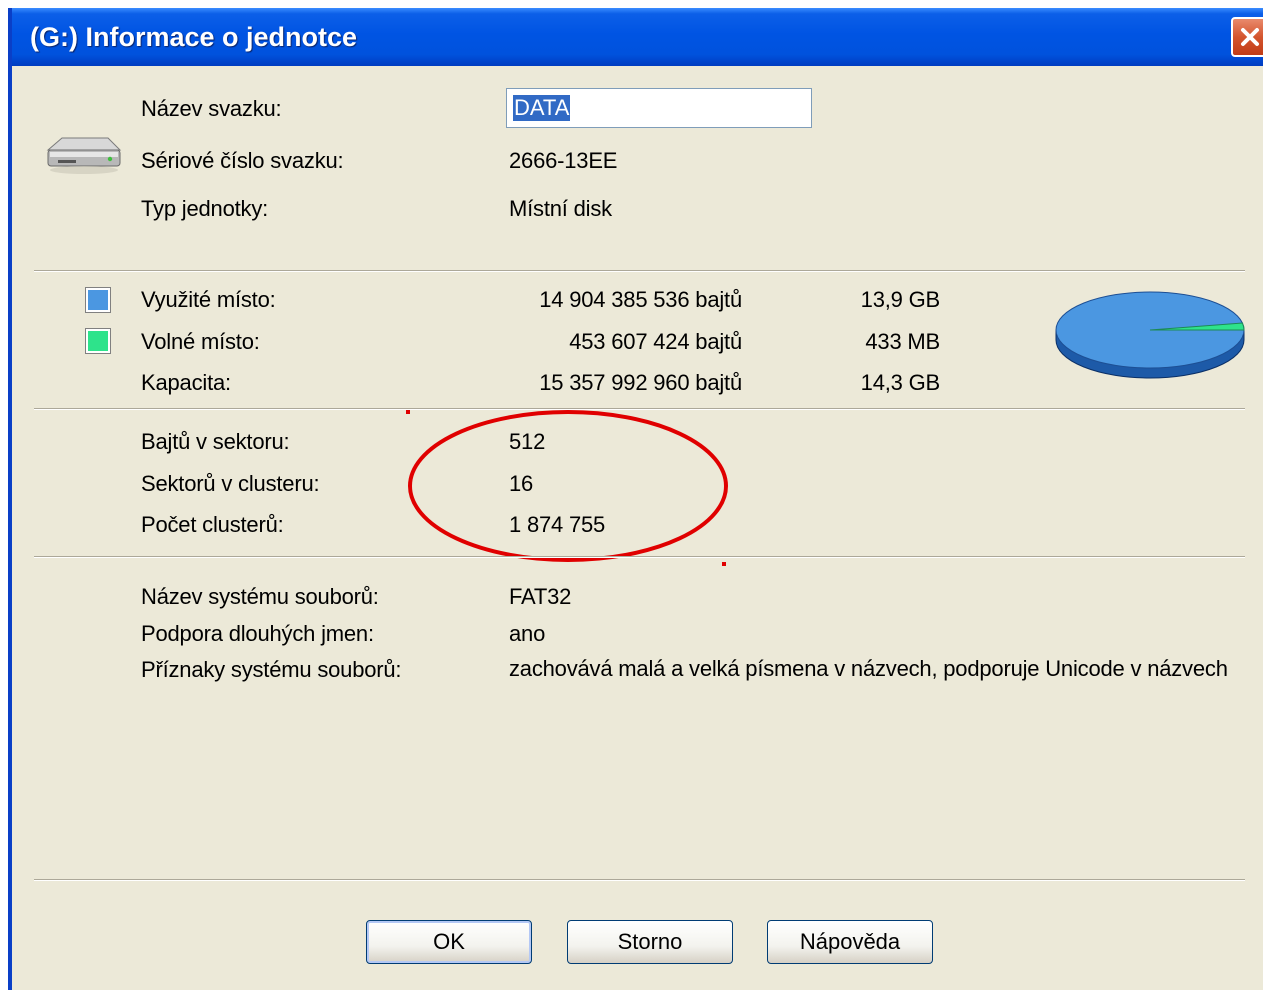 This screenshot has width=1263, height=990. Describe the element at coordinates (186, 382) in the screenshot. I see `capacity-label: Kapacita:` at that location.